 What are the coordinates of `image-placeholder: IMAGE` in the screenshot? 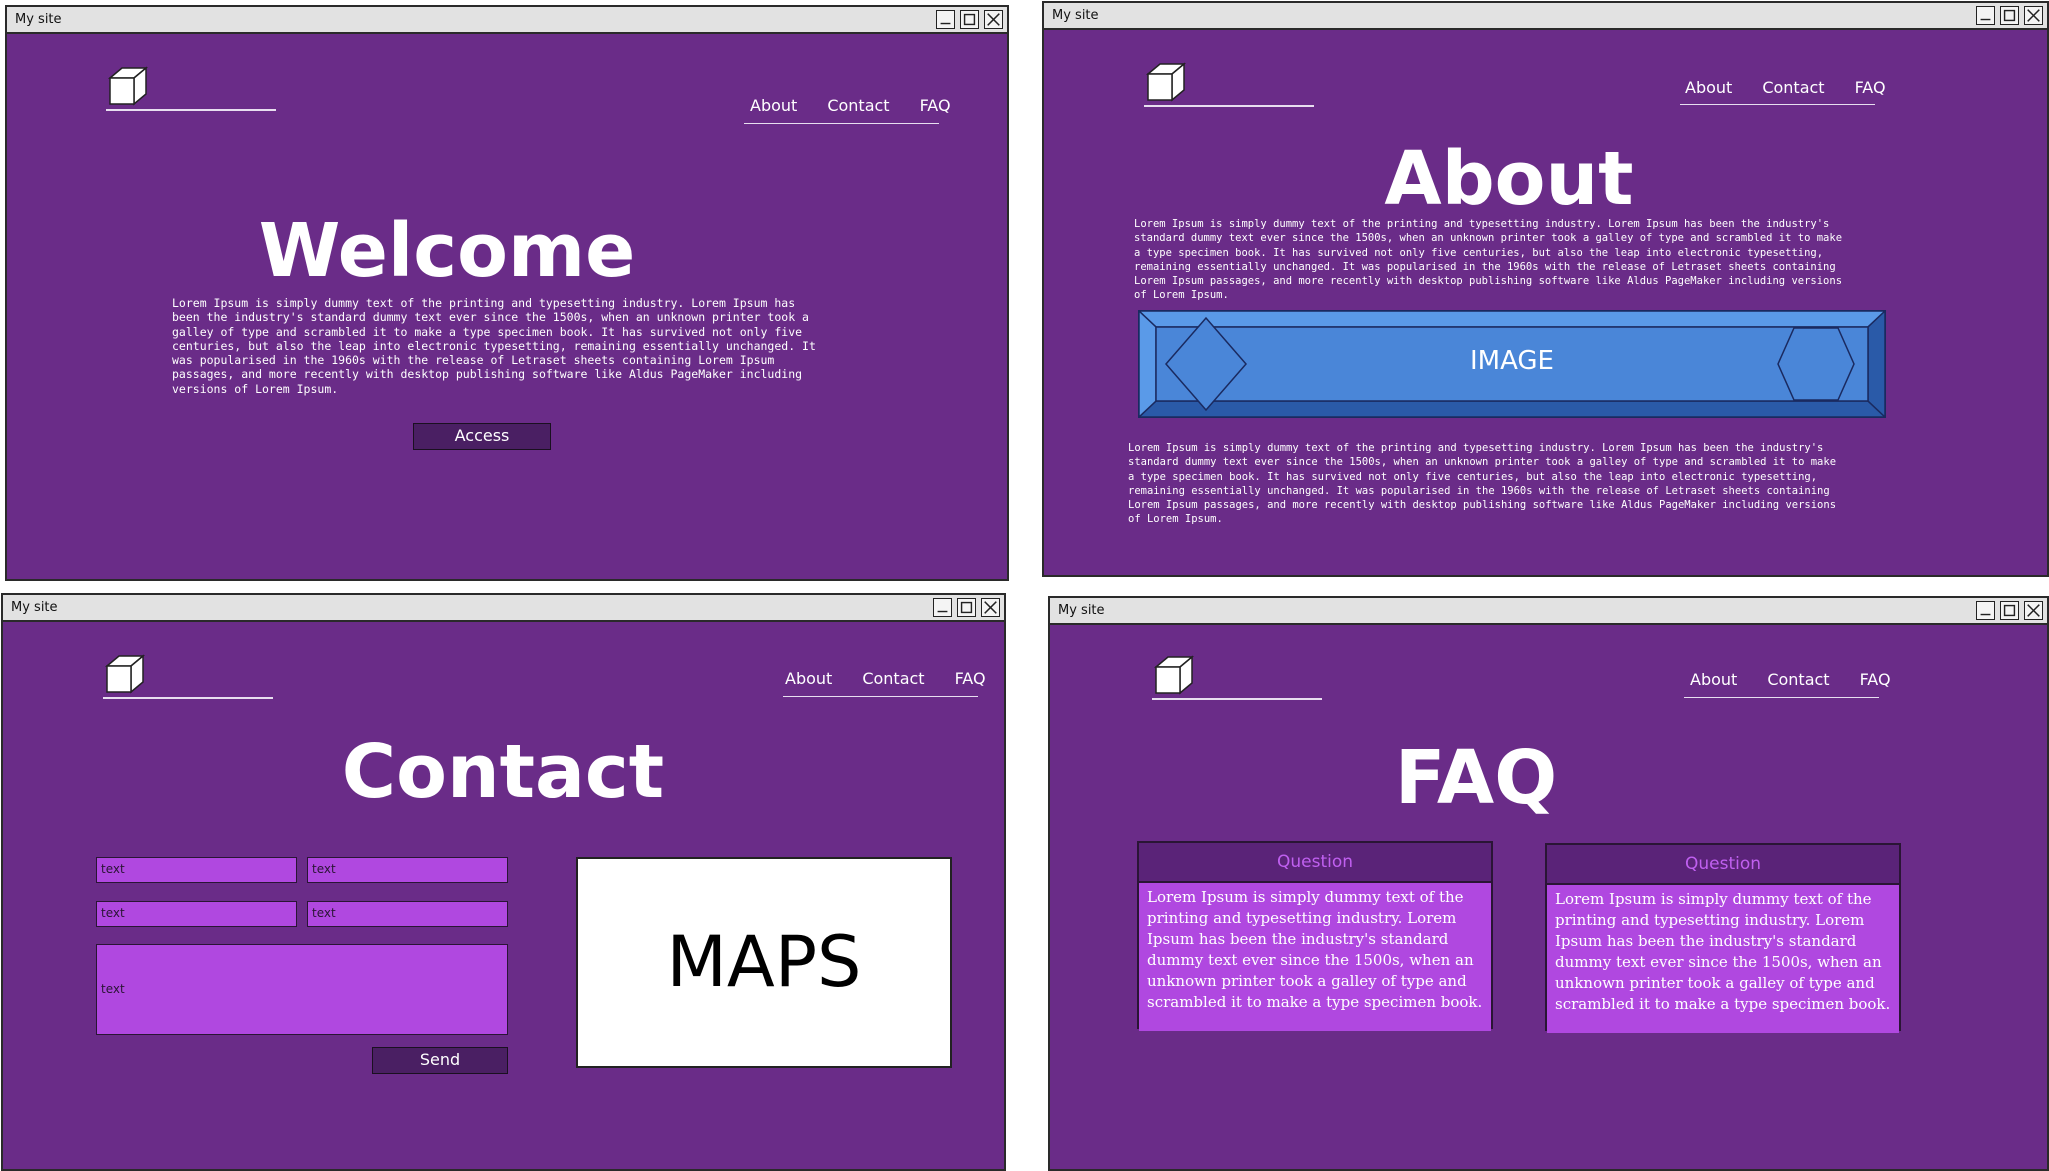 It's located at (1512, 364).